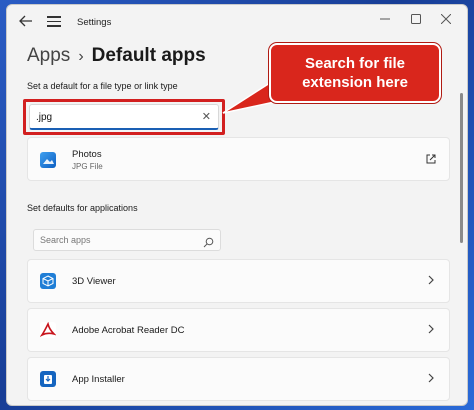  Describe the element at coordinates (48, 329) in the screenshot. I see `acrobat-icon` at that location.